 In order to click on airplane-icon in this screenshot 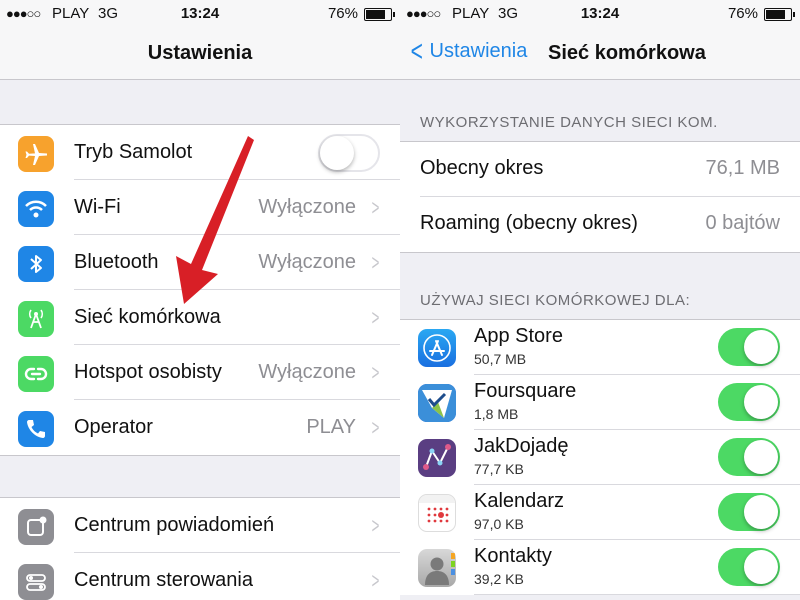, I will do `click(36, 154)`.